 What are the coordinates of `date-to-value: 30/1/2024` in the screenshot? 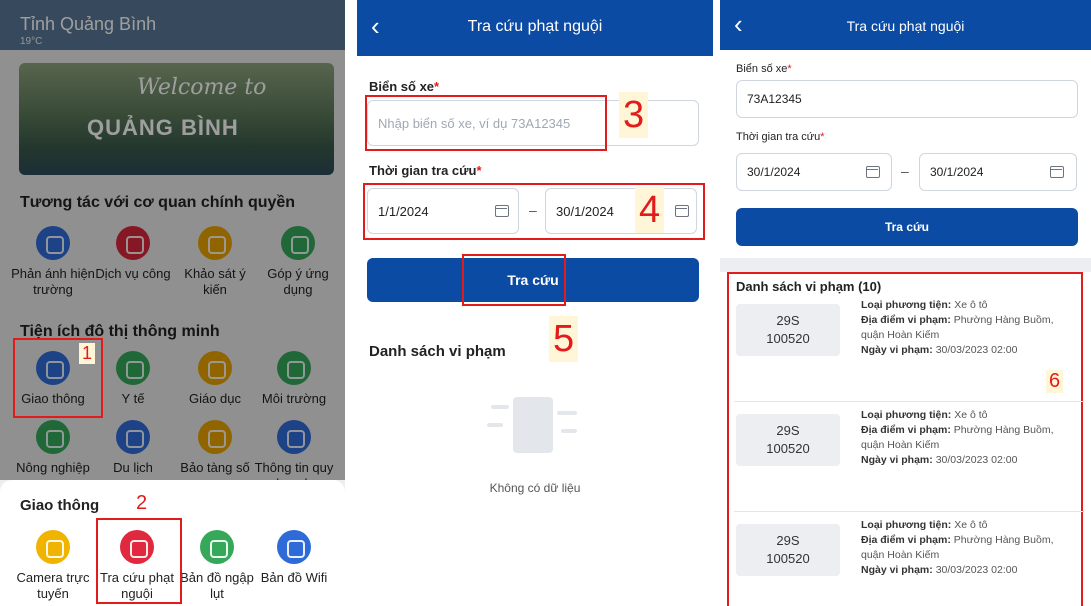 It's located at (957, 172).